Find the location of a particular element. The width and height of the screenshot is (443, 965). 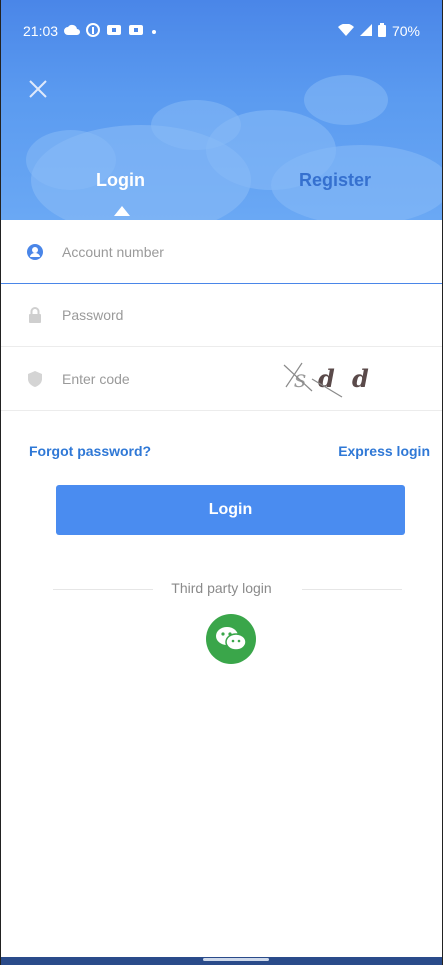

divider-left is located at coordinates (103, 589).